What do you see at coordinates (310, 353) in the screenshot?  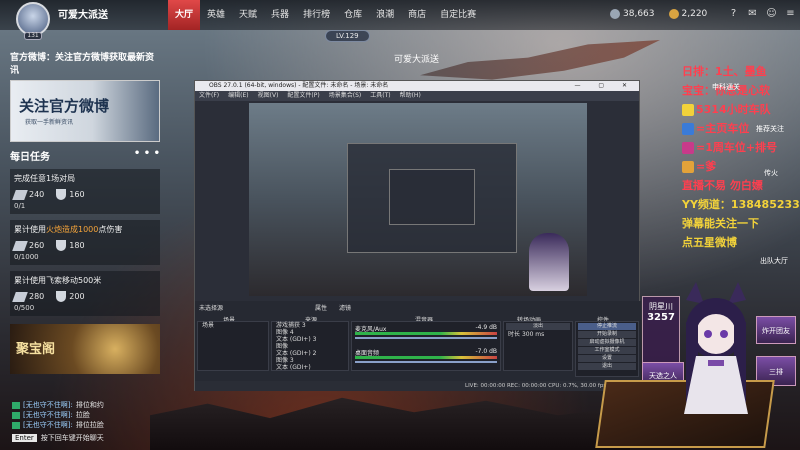 I see `source-item: 文本 (GDI+) 2` at bounding box center [310, 353].